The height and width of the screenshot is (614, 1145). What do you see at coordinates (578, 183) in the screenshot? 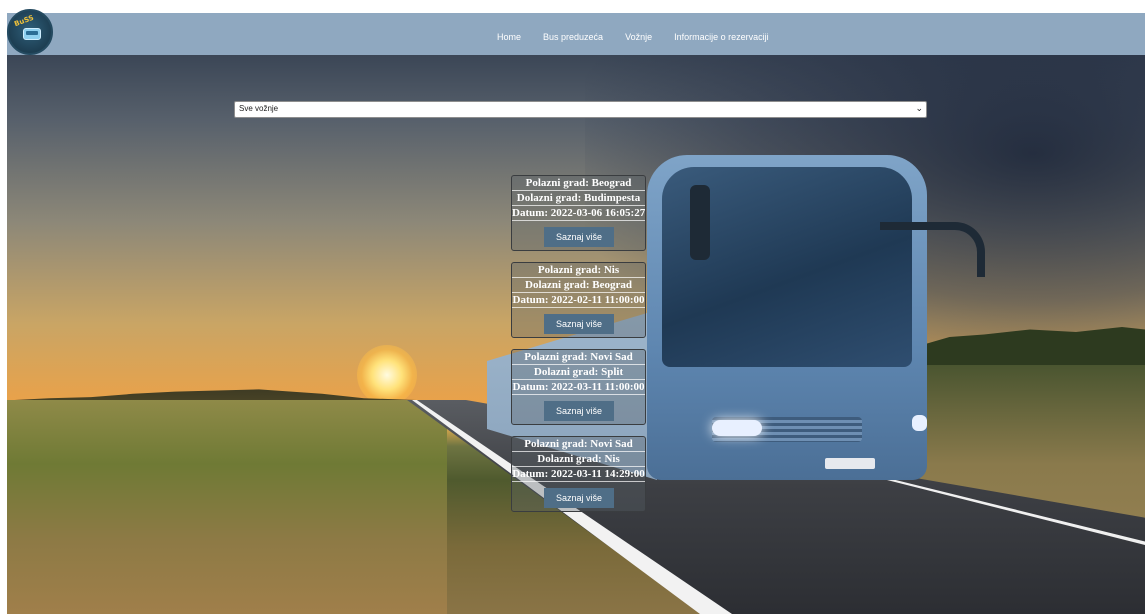
I see `ride-departure-city: Polazni grad: Beograd` at bounding box center [578, 183].